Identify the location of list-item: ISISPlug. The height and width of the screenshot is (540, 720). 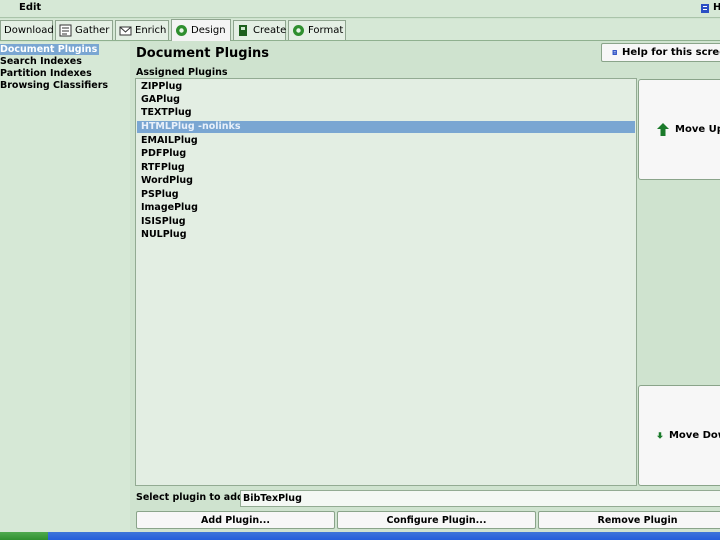
(386, 222).